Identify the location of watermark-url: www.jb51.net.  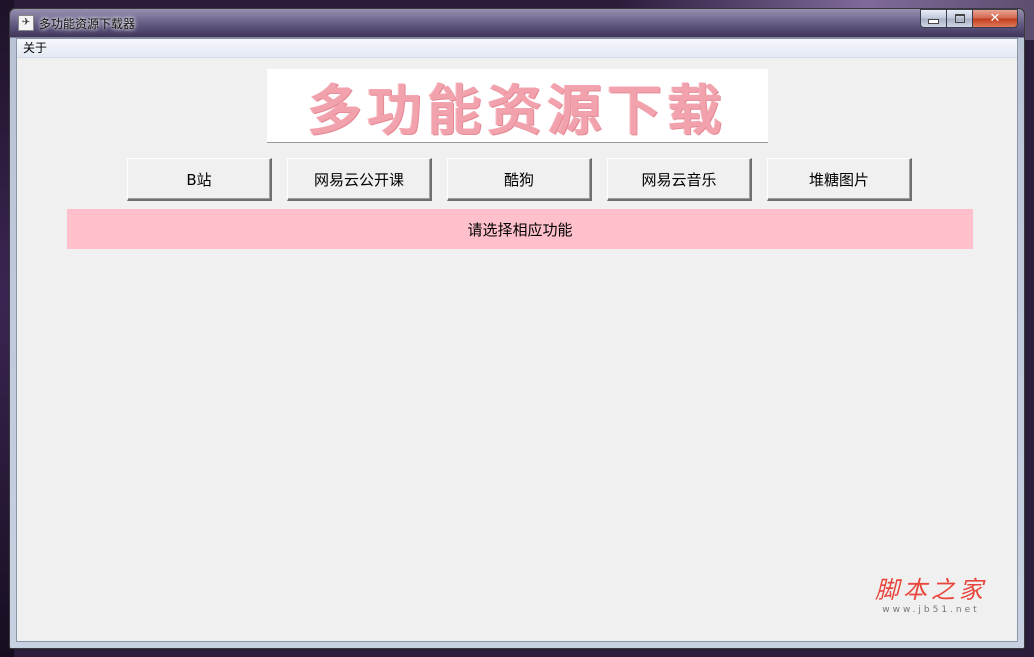
(931, 610).